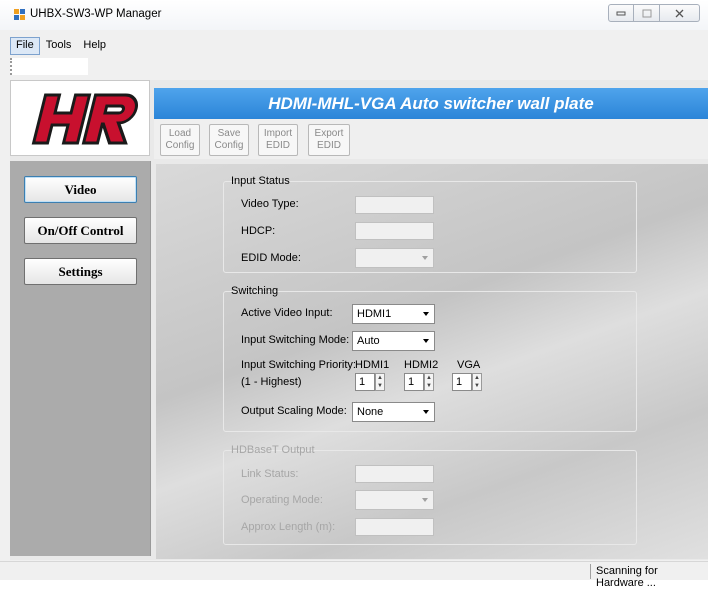 The width and height of the screenshot is (708, 589). What do you see at coordinates (394, 500) in the screenshot?
I see `operating-mode-select` at bounding box center [394, 500].